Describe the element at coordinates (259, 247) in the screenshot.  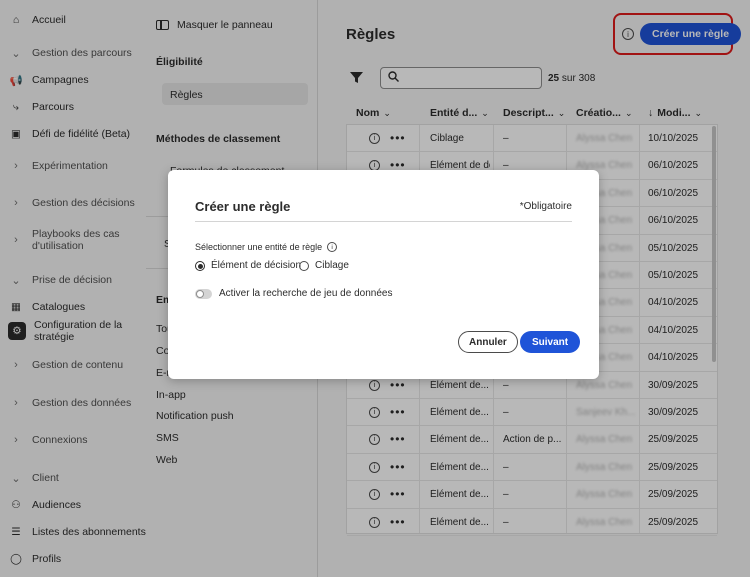
I see `entity-label-text: Sélectionner une entité de règle` at that location.